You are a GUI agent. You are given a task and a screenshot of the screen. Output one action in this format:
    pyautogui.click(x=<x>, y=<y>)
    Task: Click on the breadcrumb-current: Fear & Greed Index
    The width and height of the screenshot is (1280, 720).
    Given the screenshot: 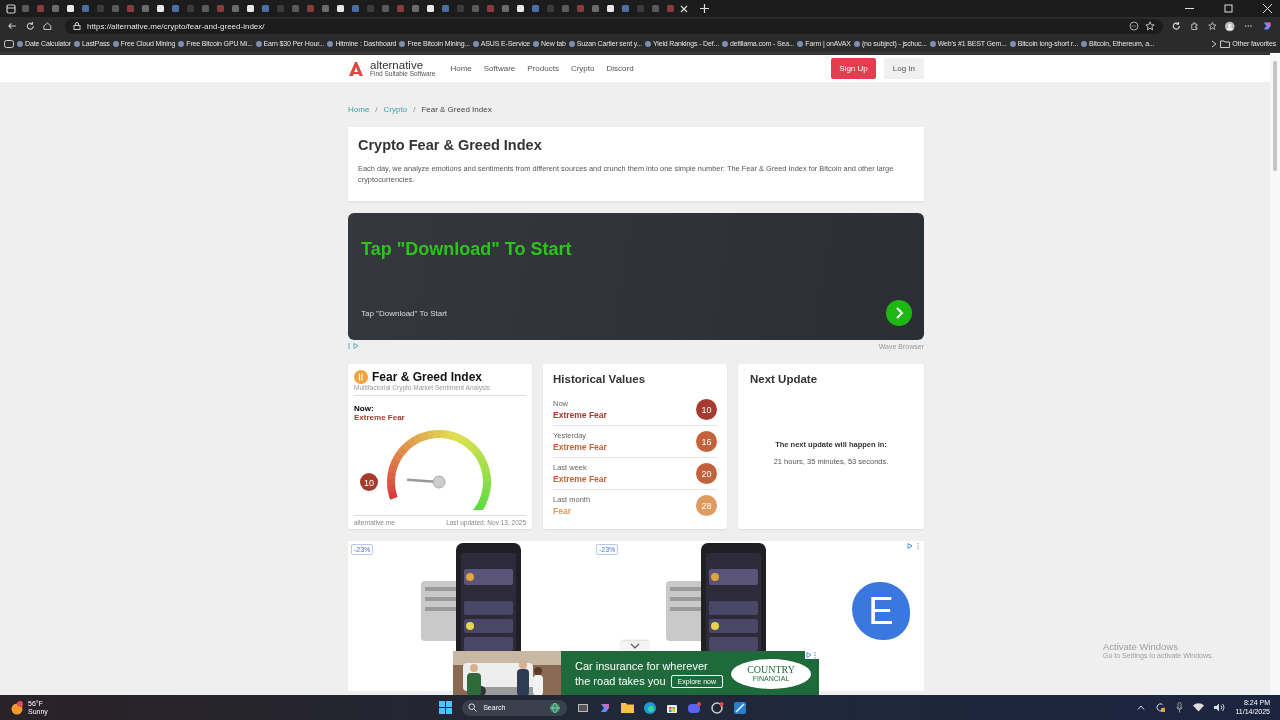 What is the action you would take?
    pyautogui.click(x=456, y=109)
    